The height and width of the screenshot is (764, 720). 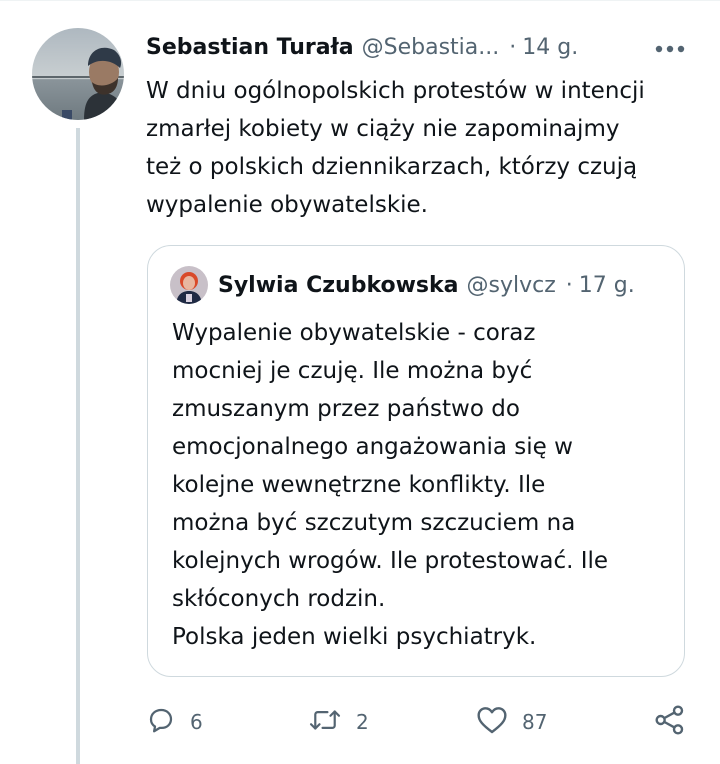 I want to click on share-icon, so click(x=670, y=722).